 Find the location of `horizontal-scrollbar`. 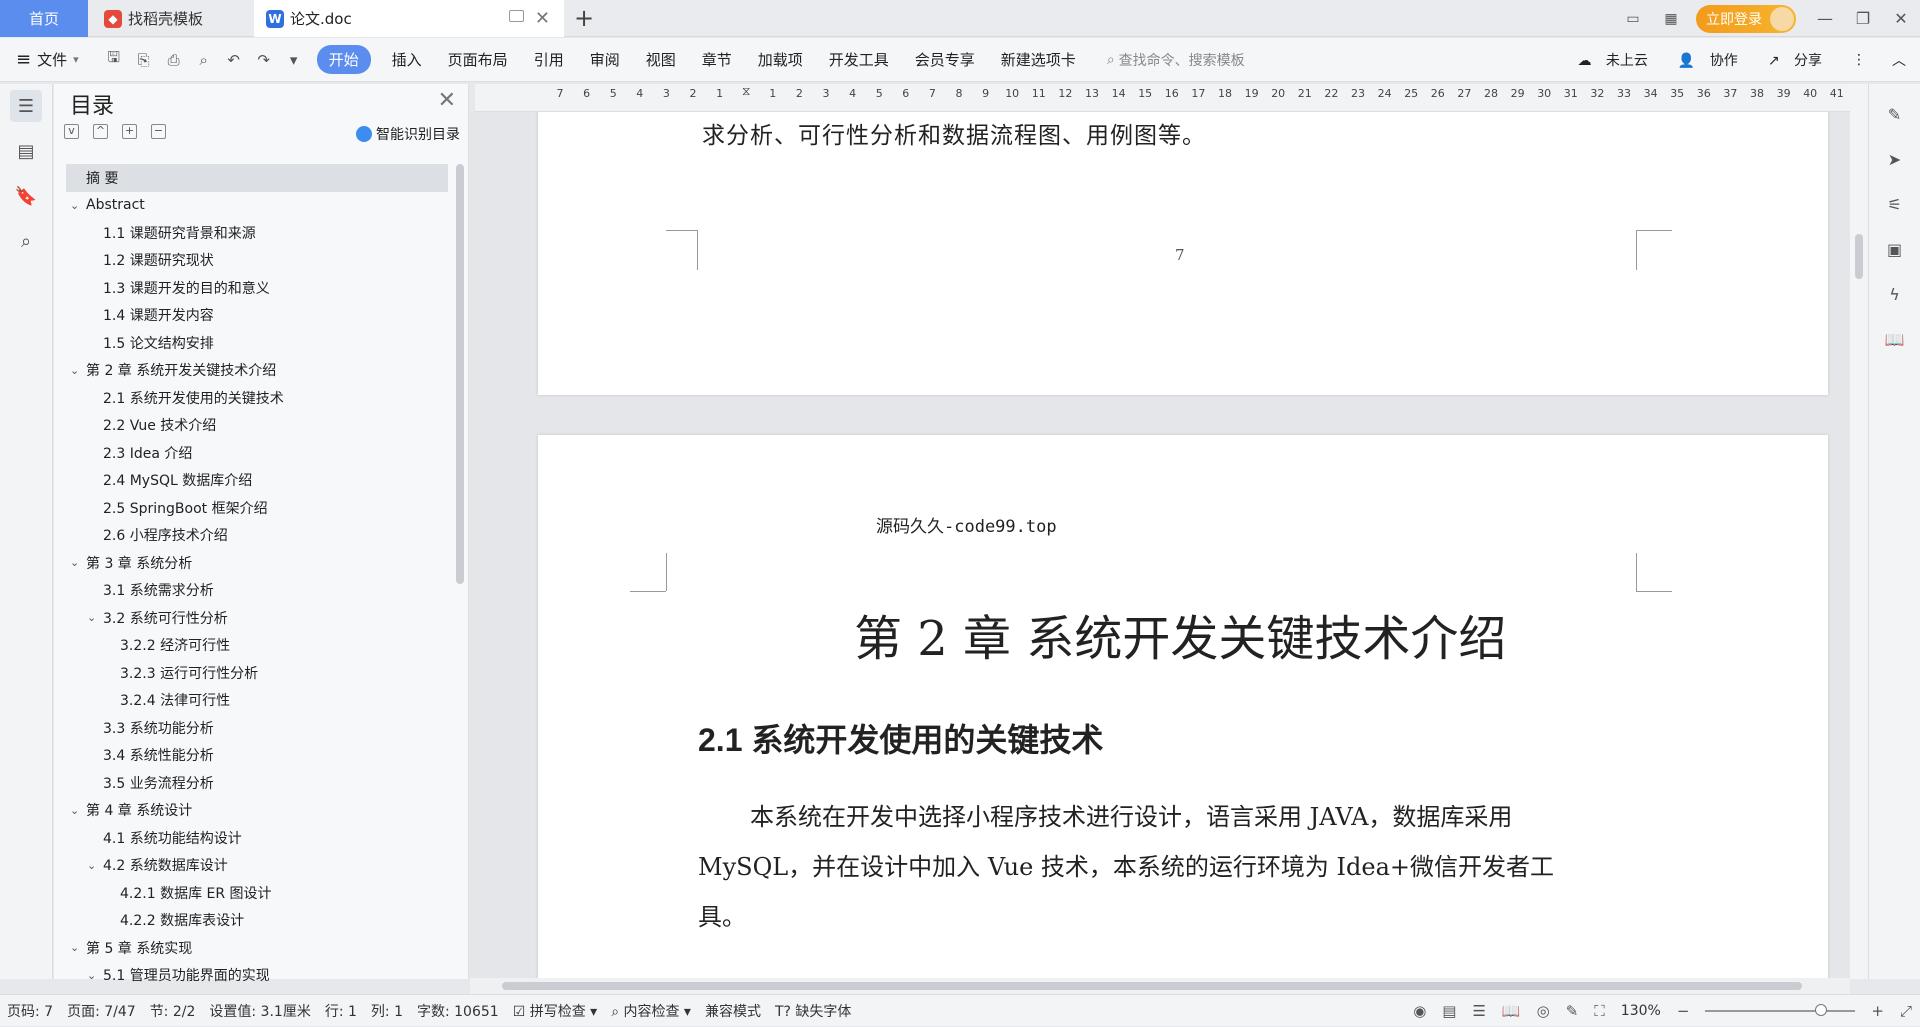

horizontal-scrollbar is located at coordinates (1160, 986).